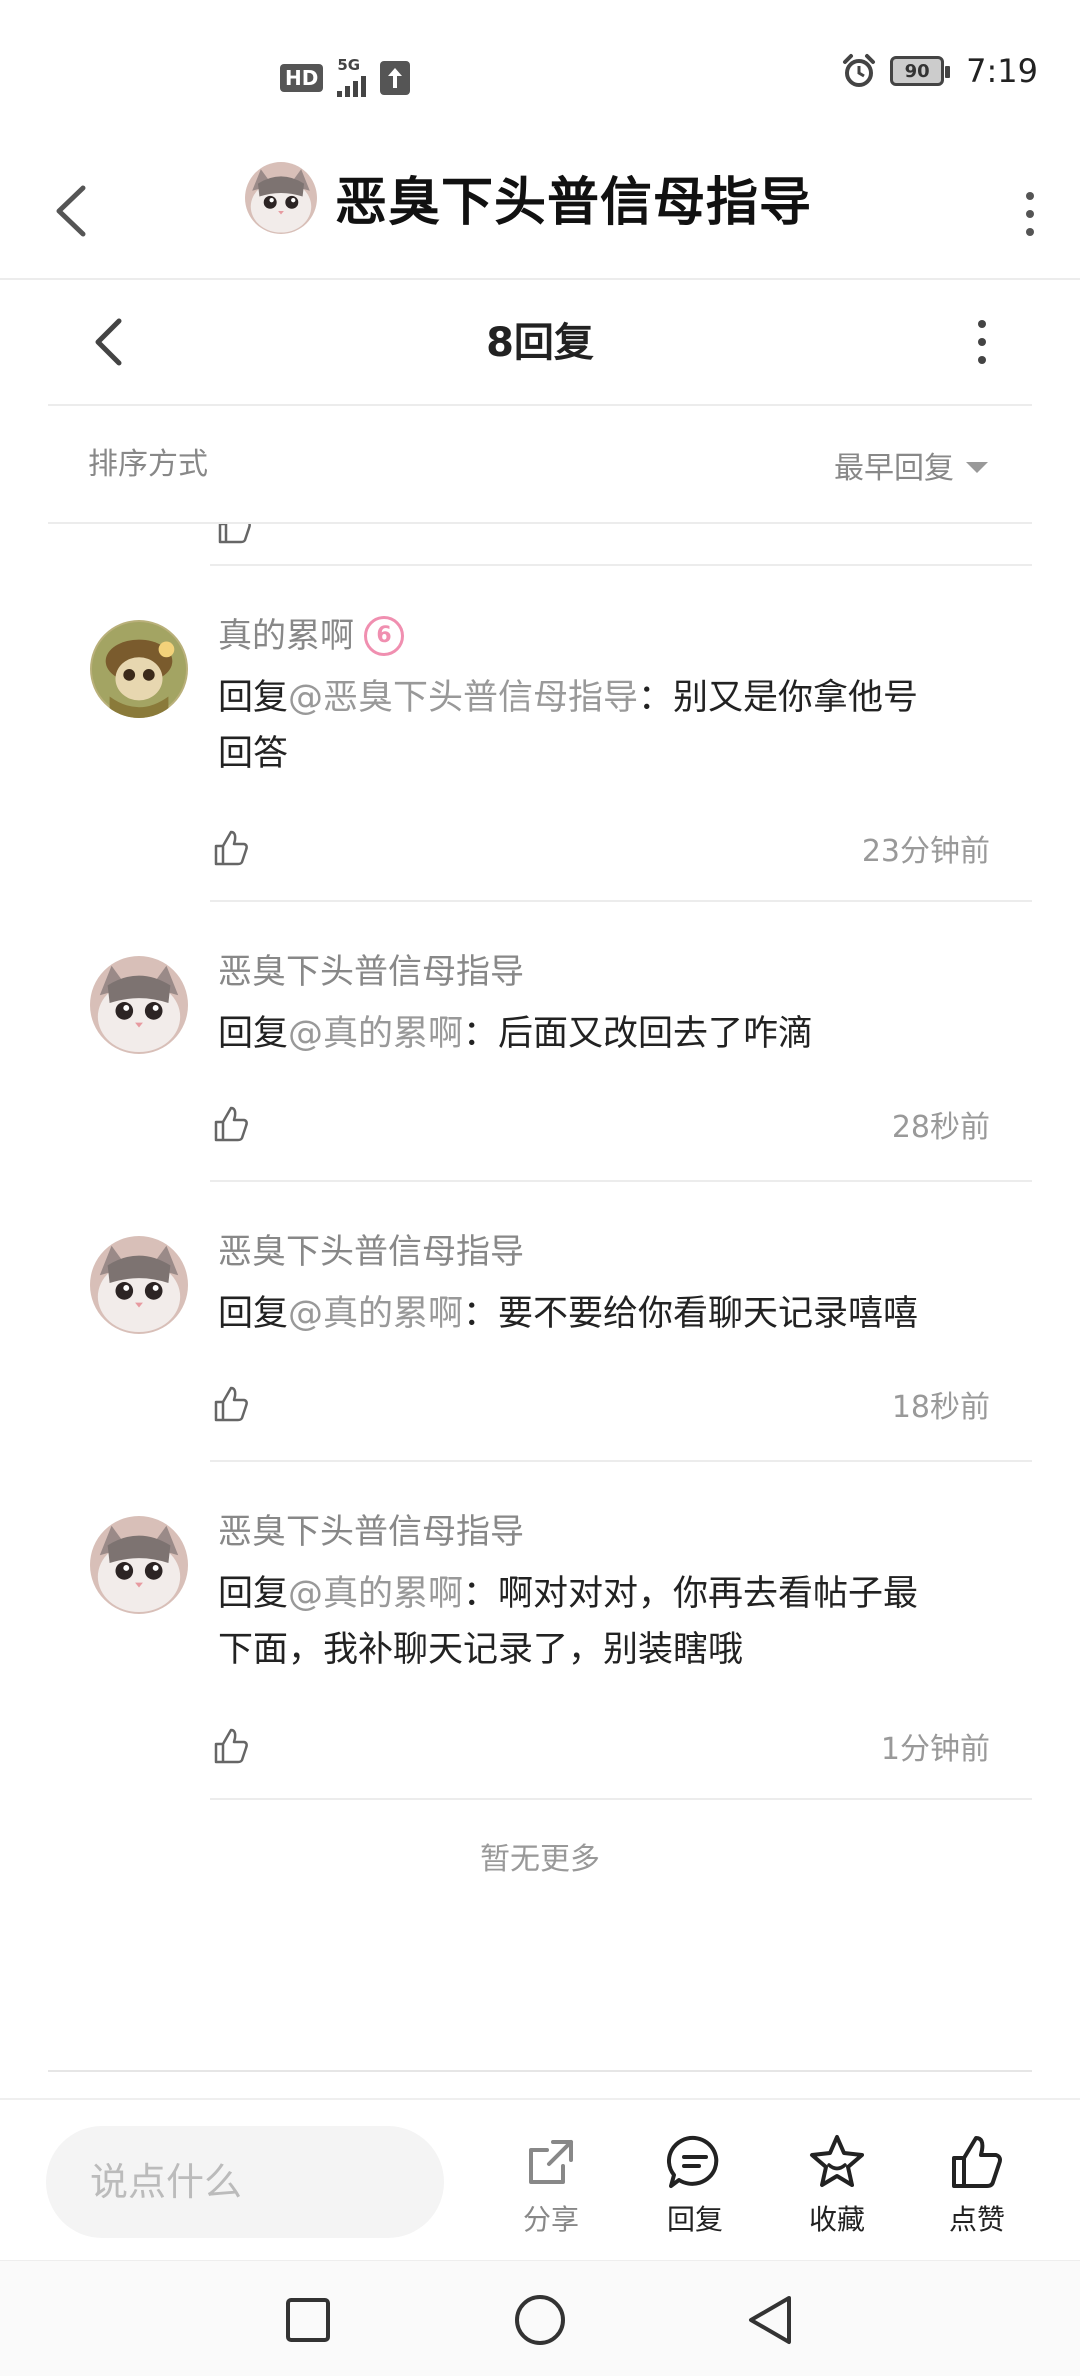 Image resolution: width=1080 pixels, height=2376 pixels. I want to click on reply-count-title: 8回复, so click(540, 343).